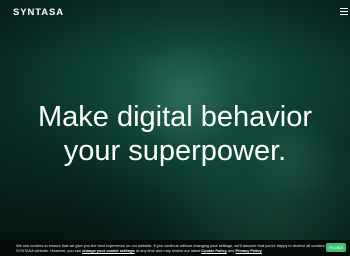 The width and height of the screenshot is (350, 256). Describe the element at coordinates (214, 250) in the screenshot. I see `cookie-policy-link: Cookie Policy` at that location.